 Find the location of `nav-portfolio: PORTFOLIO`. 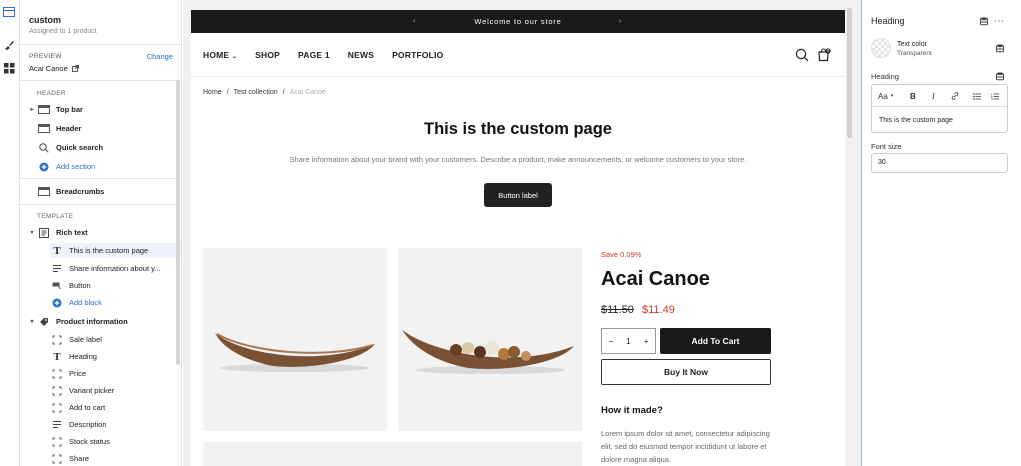

nav-portfolio: PORTFOLIO is located at coordinates (417, 55).